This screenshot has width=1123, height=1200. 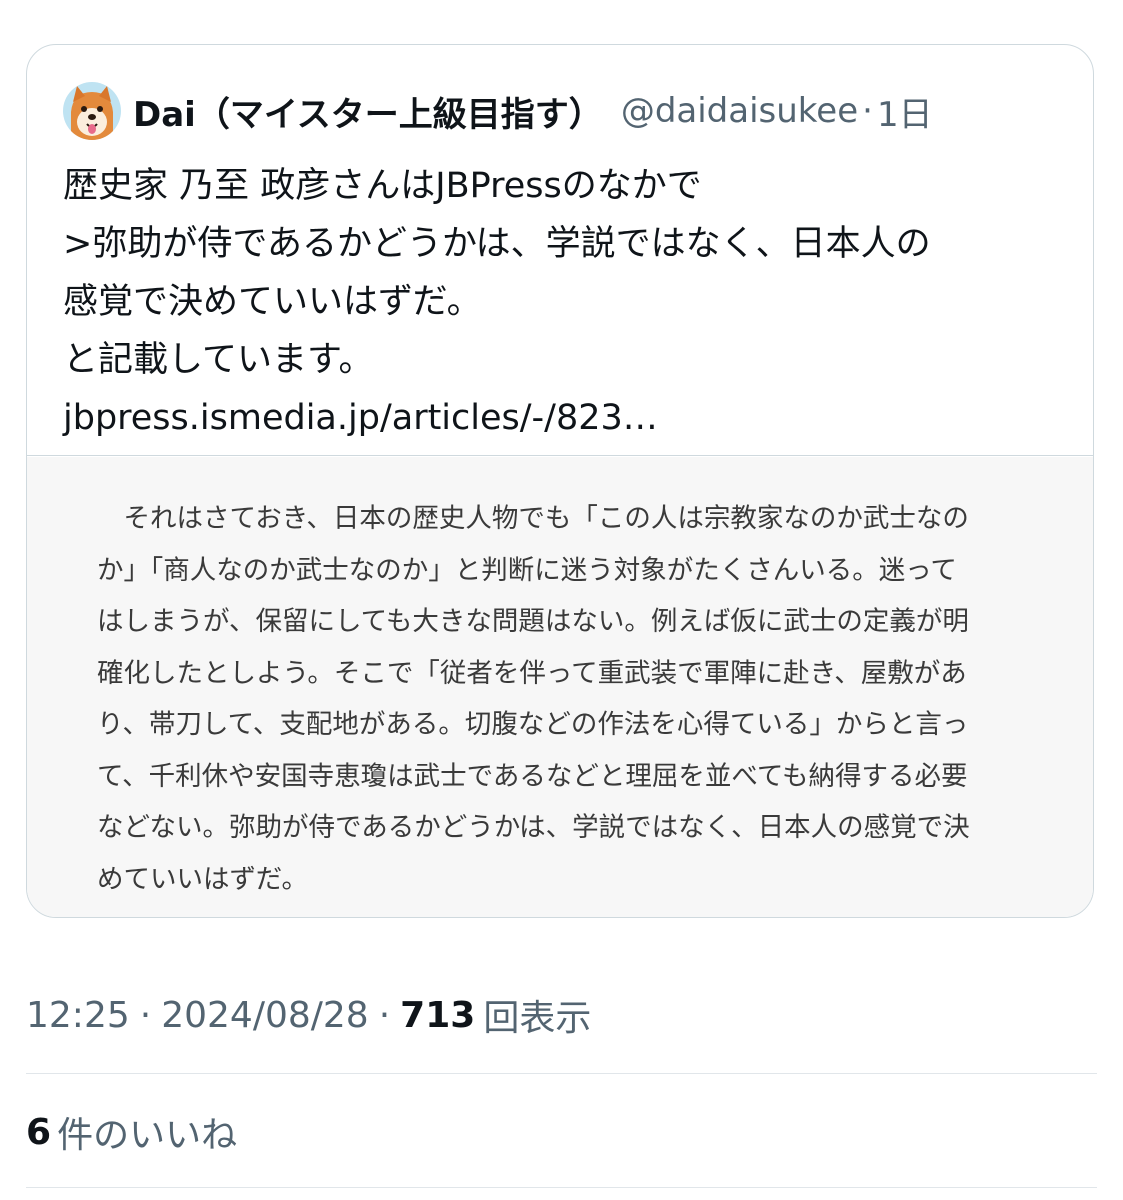 What do you see at coordinates (532, 776) in the screenshot?
I see `excerpt-line: て、千利休や安国寺恵瓊は武士であるなどと理屈を並べても納得する必要` at bounding box center [532, 776].